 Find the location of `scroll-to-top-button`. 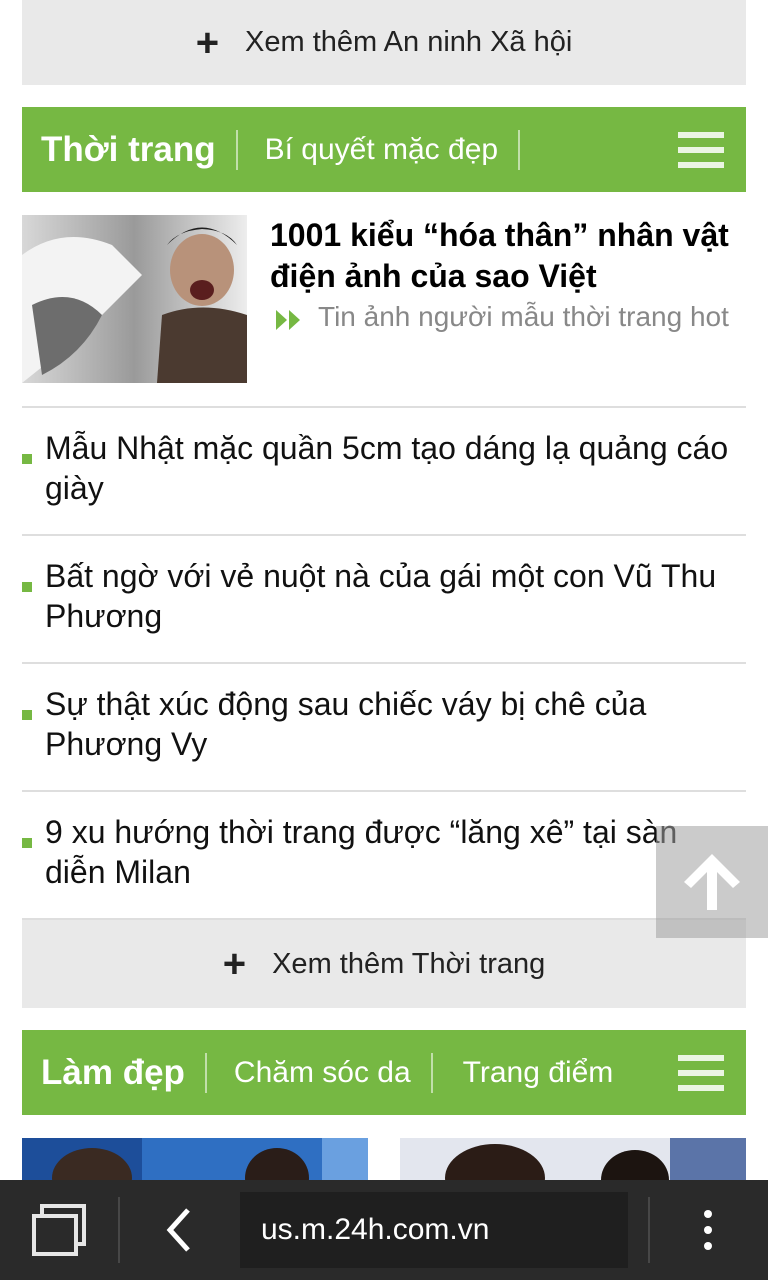

scroll-to-top-button is located at coordinates (712, 882).